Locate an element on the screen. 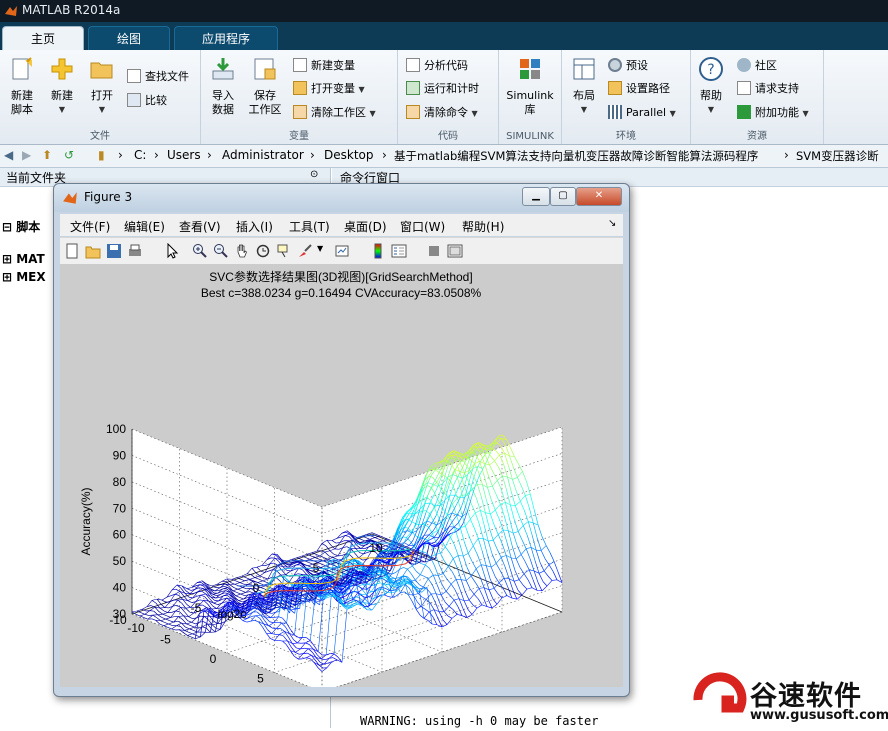 The height and width of the screenshot is (731, 888). new-figure-icon is located at coordinates (72, 251).